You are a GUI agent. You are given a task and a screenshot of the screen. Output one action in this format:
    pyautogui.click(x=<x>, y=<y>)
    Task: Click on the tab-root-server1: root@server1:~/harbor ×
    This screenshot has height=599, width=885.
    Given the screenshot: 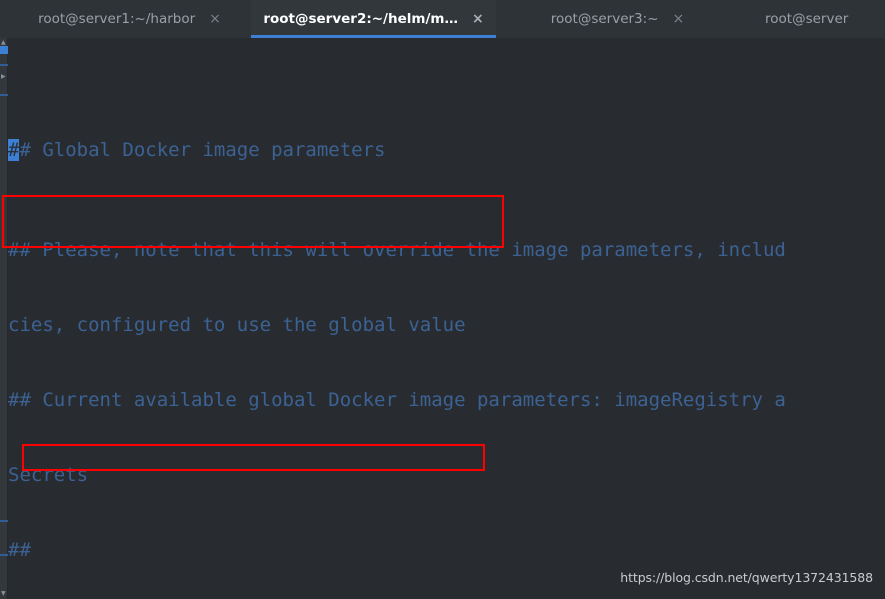 What is the action you would take?
    pyautogui.click(x=129, y=19)
    